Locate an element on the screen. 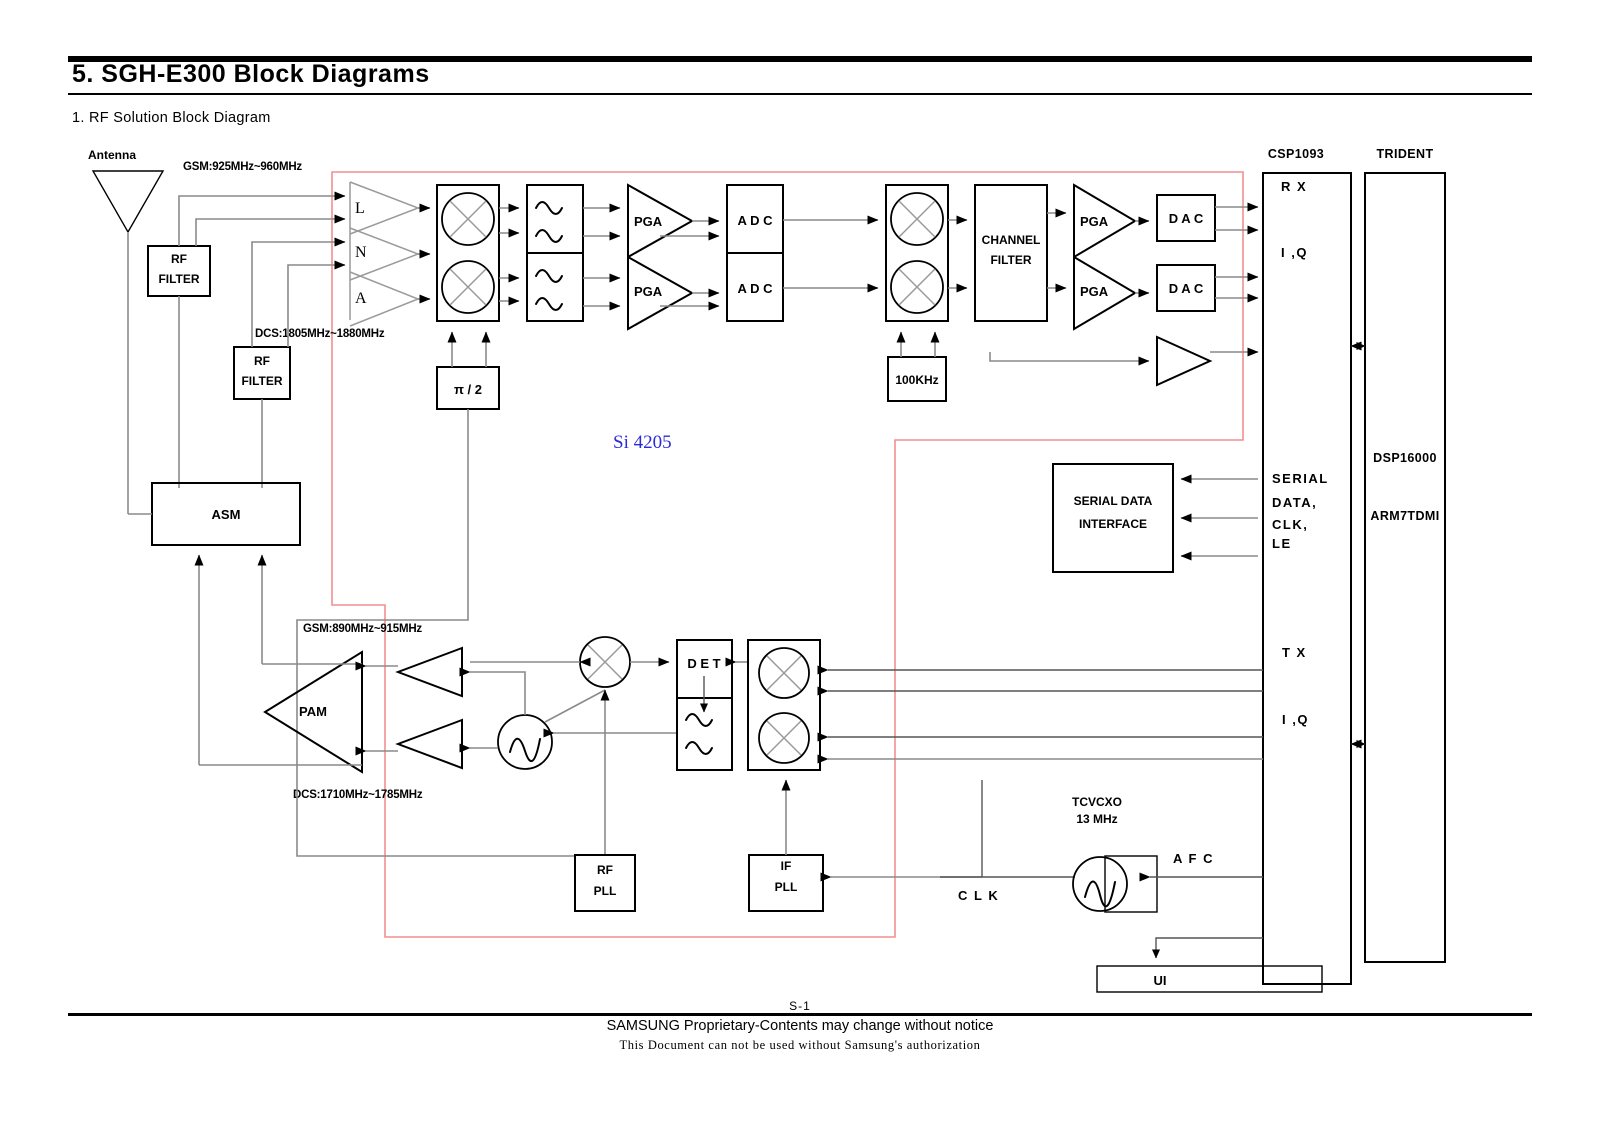  pam-label: PAM is located at coordinates (313, 711).